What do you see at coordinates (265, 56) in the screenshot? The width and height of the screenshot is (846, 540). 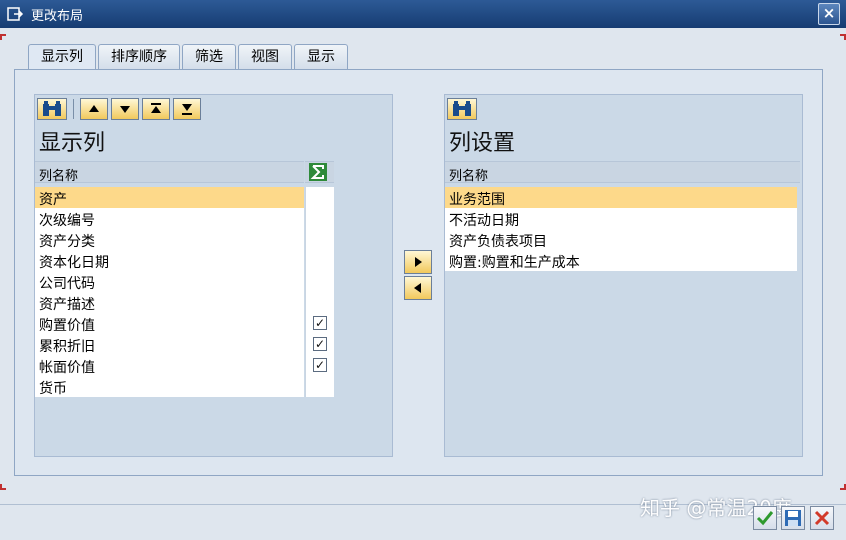 I see `tab-view: 视图` at bounding box center [265, 56].